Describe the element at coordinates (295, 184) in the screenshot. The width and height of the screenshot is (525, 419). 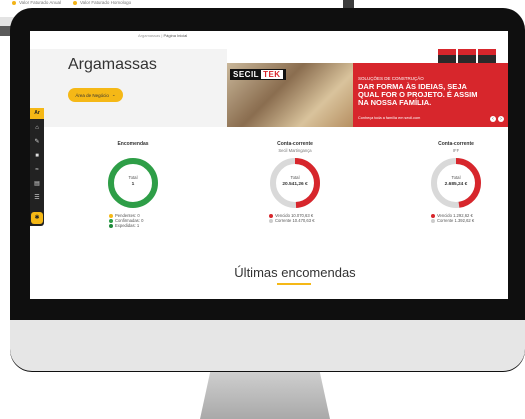
I see `donut-value: 20.541,26 €` at that location.